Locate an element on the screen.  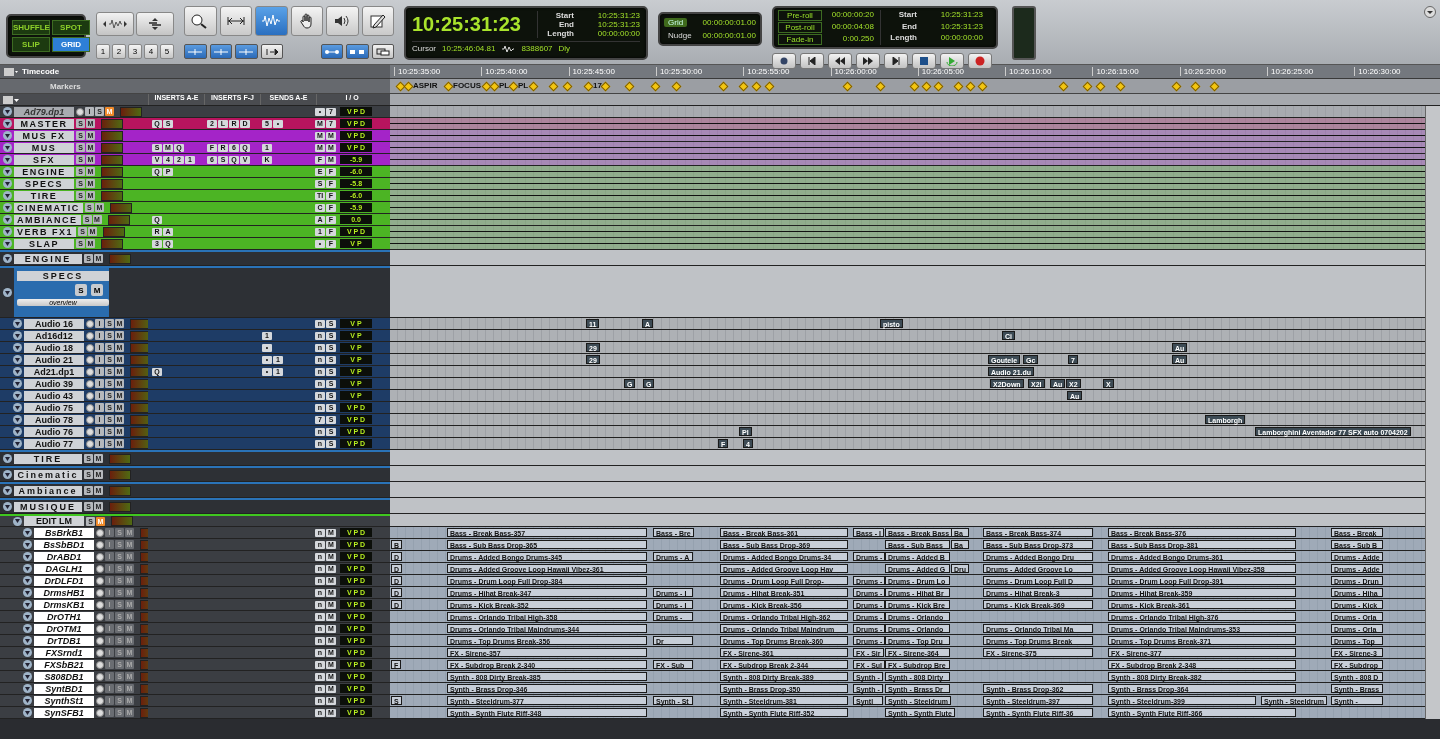
mute-button: M is located at coordinates (97, 290).